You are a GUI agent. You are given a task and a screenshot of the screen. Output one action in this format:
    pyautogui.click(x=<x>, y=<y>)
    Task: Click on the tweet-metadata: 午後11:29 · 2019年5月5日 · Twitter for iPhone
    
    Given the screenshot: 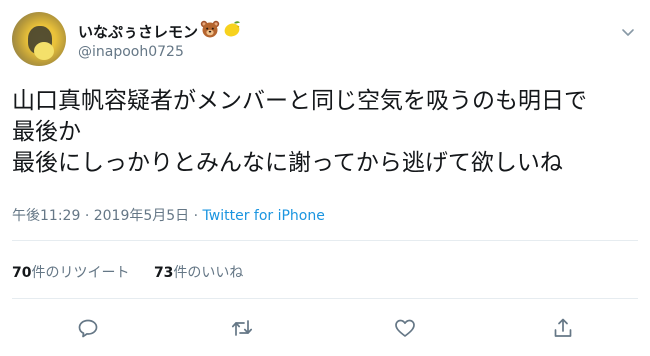 What is the action you would take?
    pyautogui.click(x=168, y=215)
    